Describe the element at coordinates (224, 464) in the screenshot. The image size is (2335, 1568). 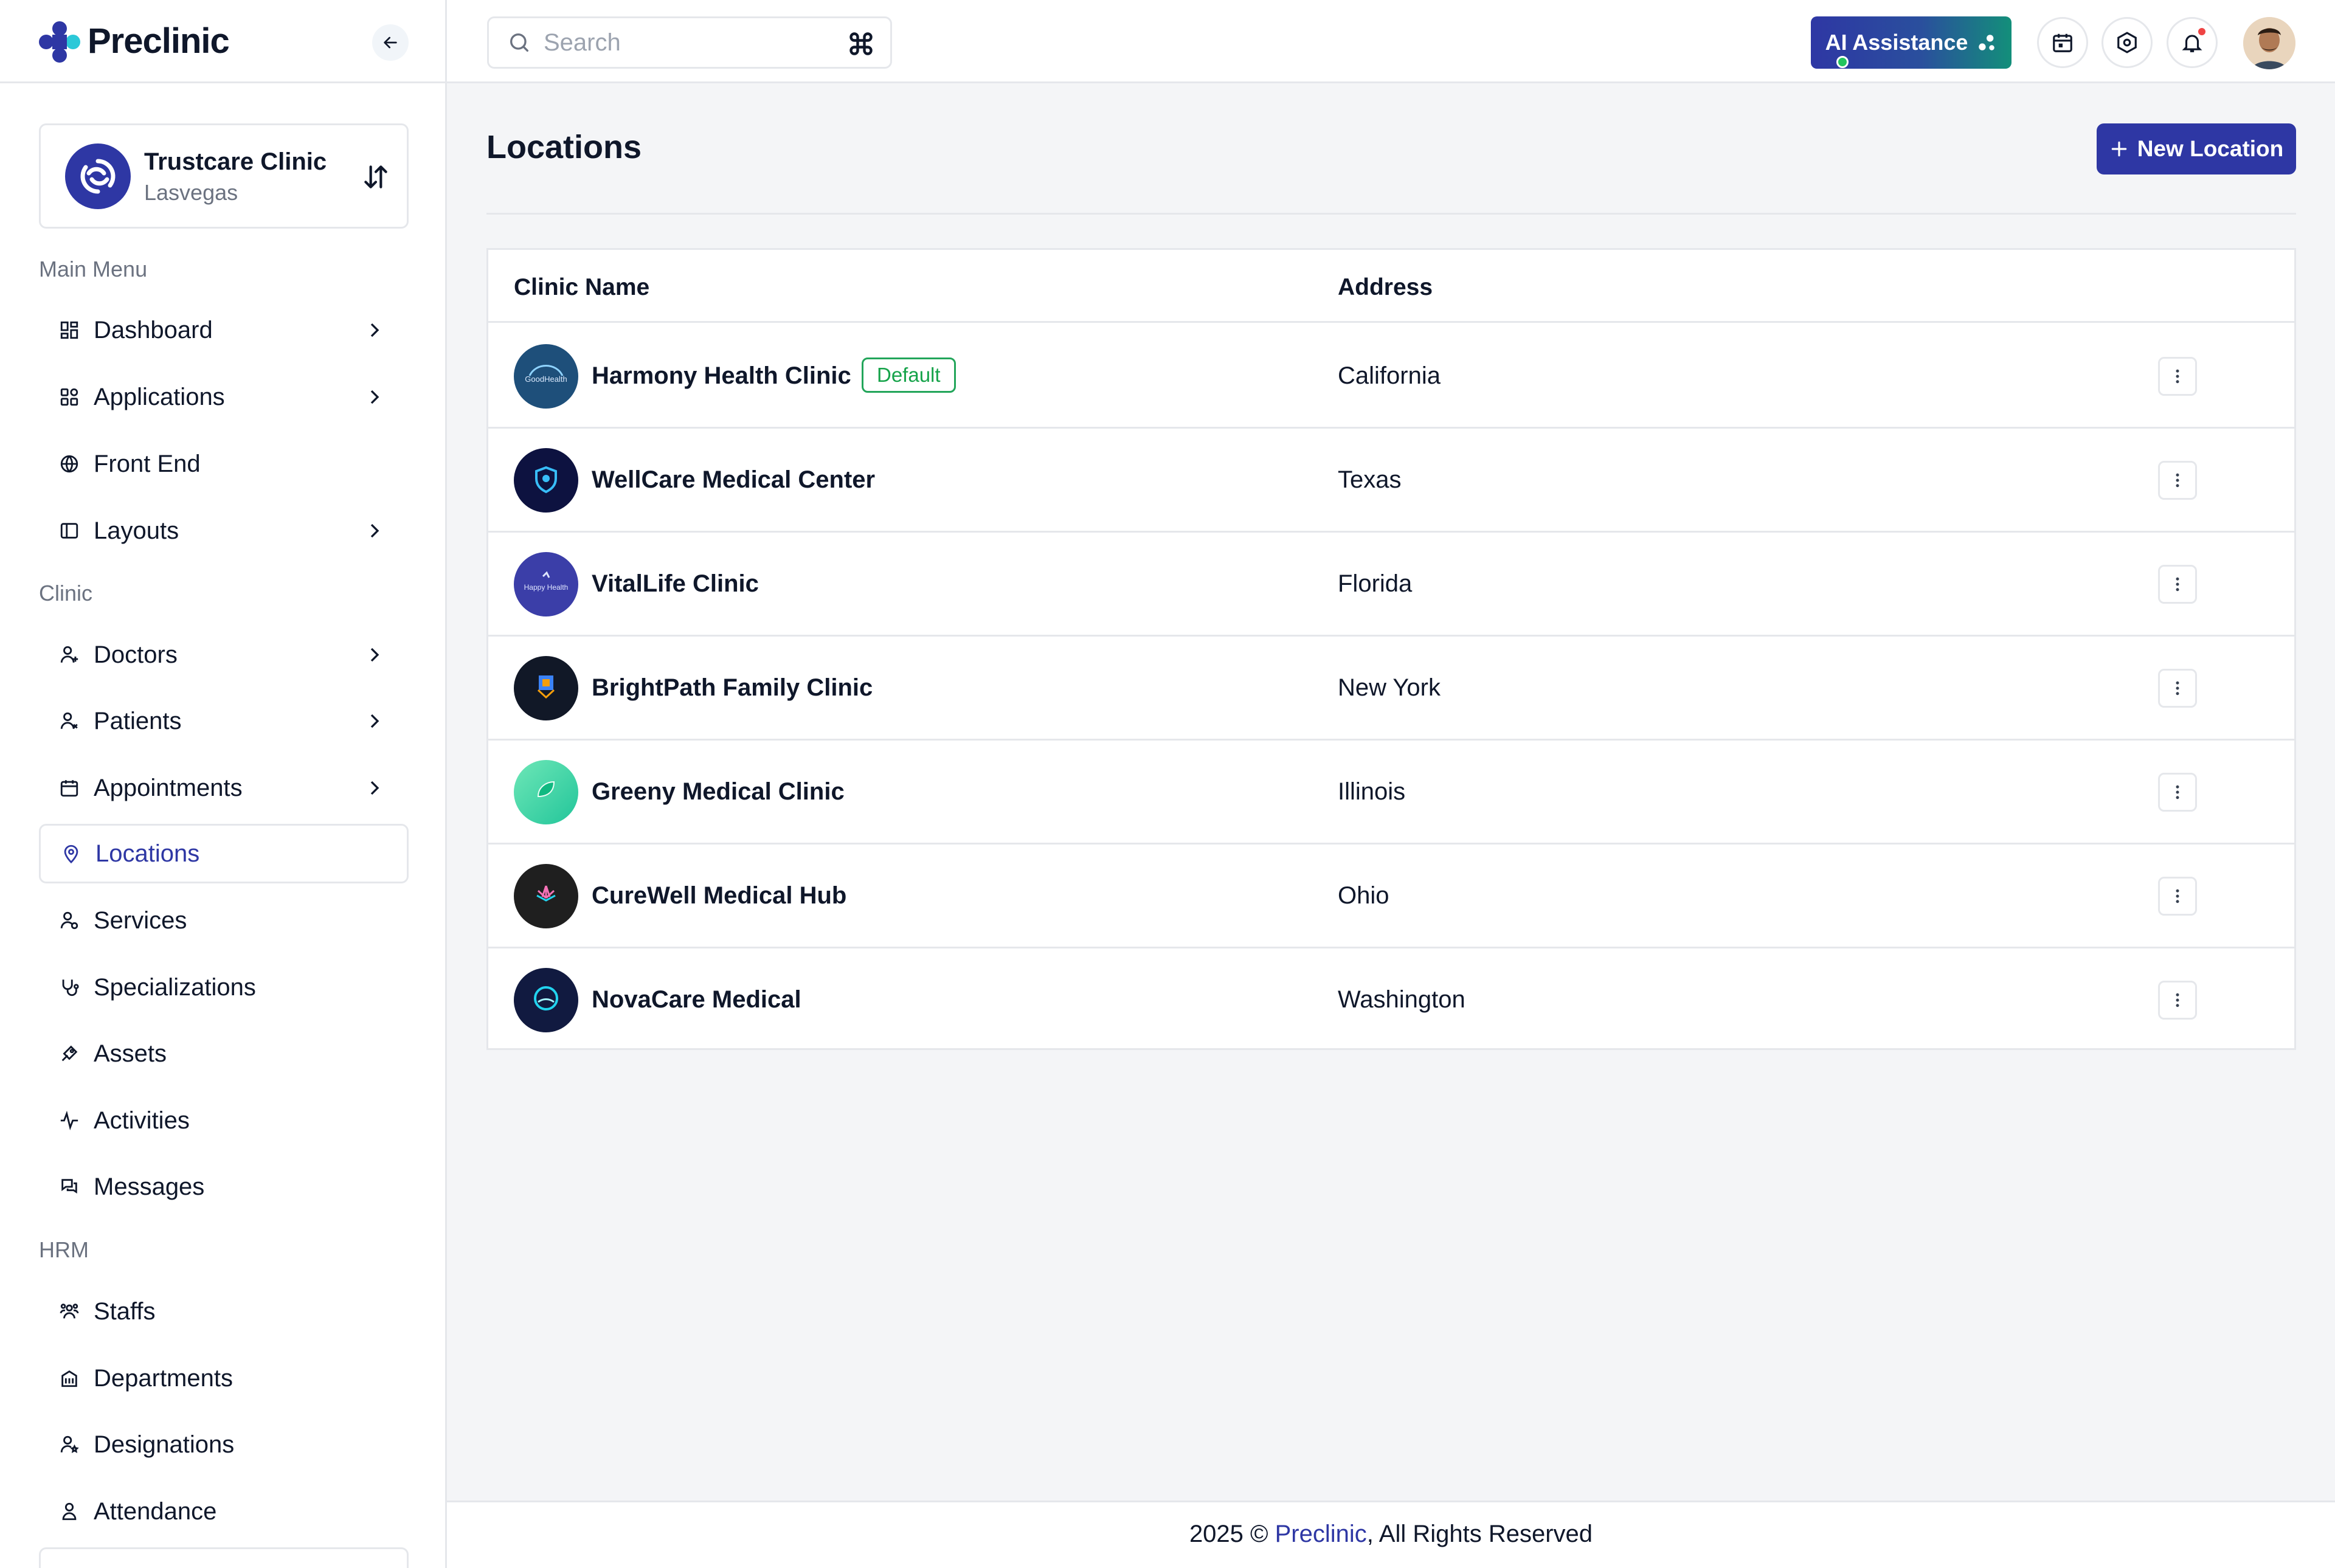
I see `sidebar-item-front-end: Front End` at that location.